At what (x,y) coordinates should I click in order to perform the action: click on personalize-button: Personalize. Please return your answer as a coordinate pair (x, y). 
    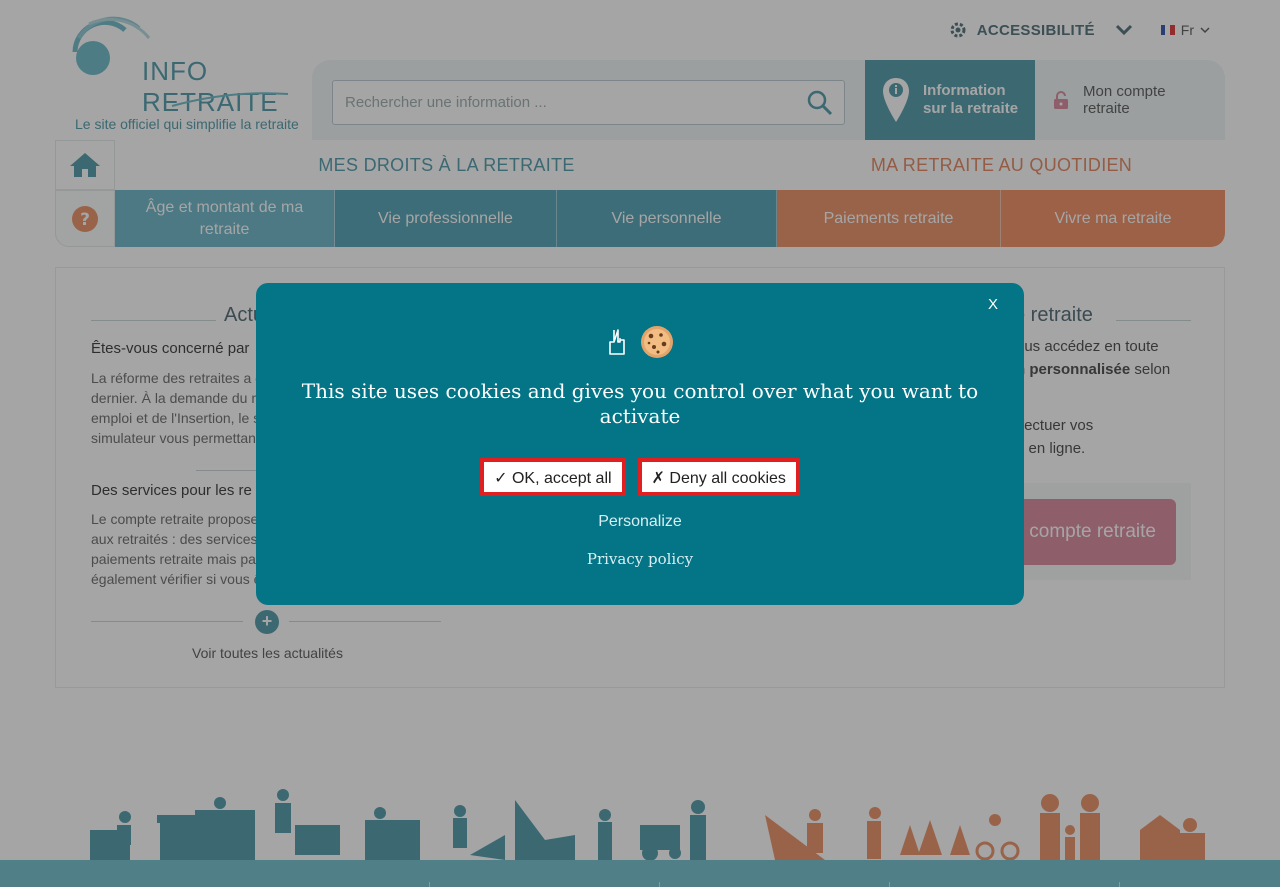
    Looking at the image, I should click on (640, 522).